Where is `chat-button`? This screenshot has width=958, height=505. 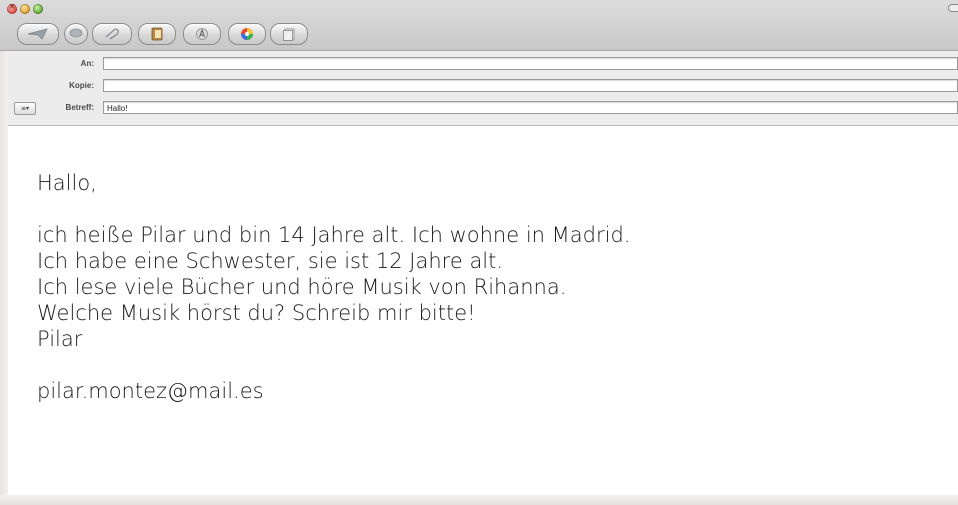
chat-button is located at coordinates (76, 34).